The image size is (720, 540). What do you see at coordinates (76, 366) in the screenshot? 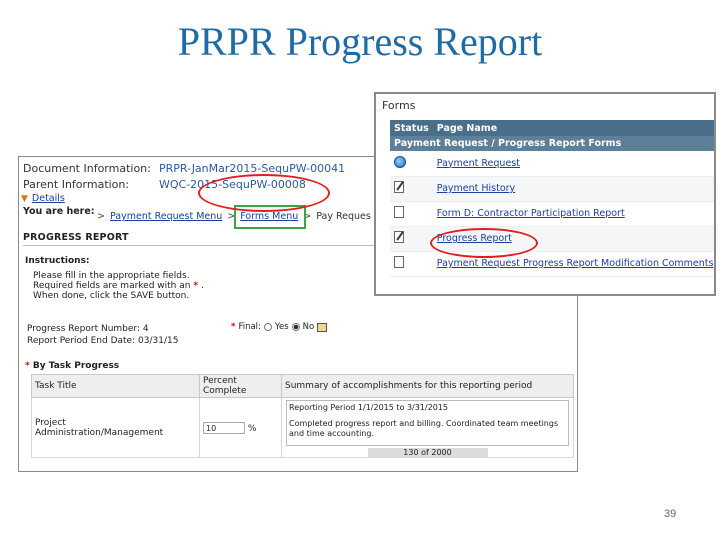
I see `task-progress-label: By Task Progress` at bounding box center [76, 366].